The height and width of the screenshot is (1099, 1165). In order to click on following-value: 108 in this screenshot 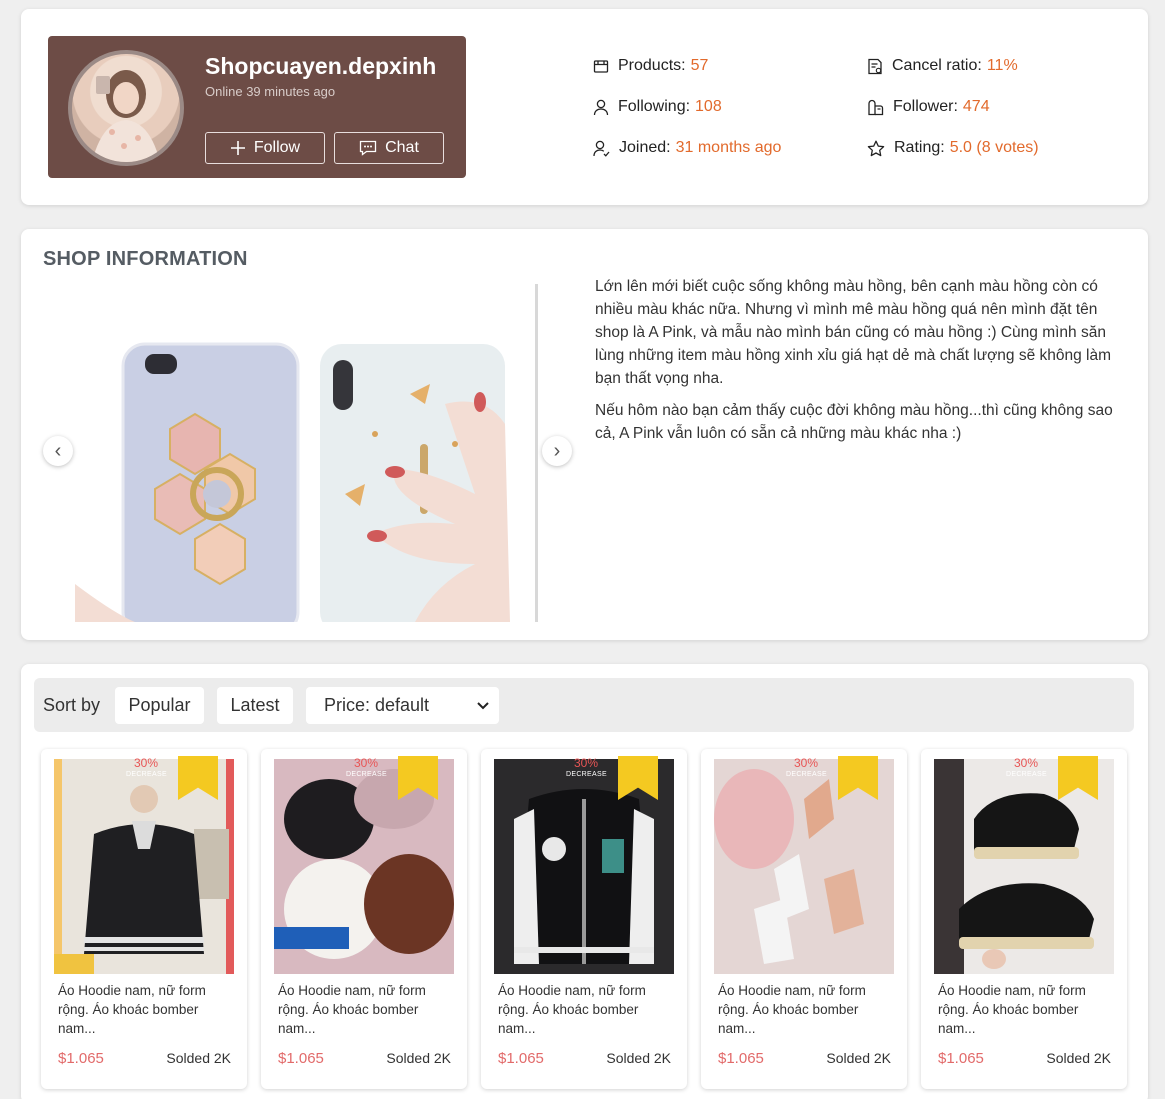, I will do `click(708, 106)`.